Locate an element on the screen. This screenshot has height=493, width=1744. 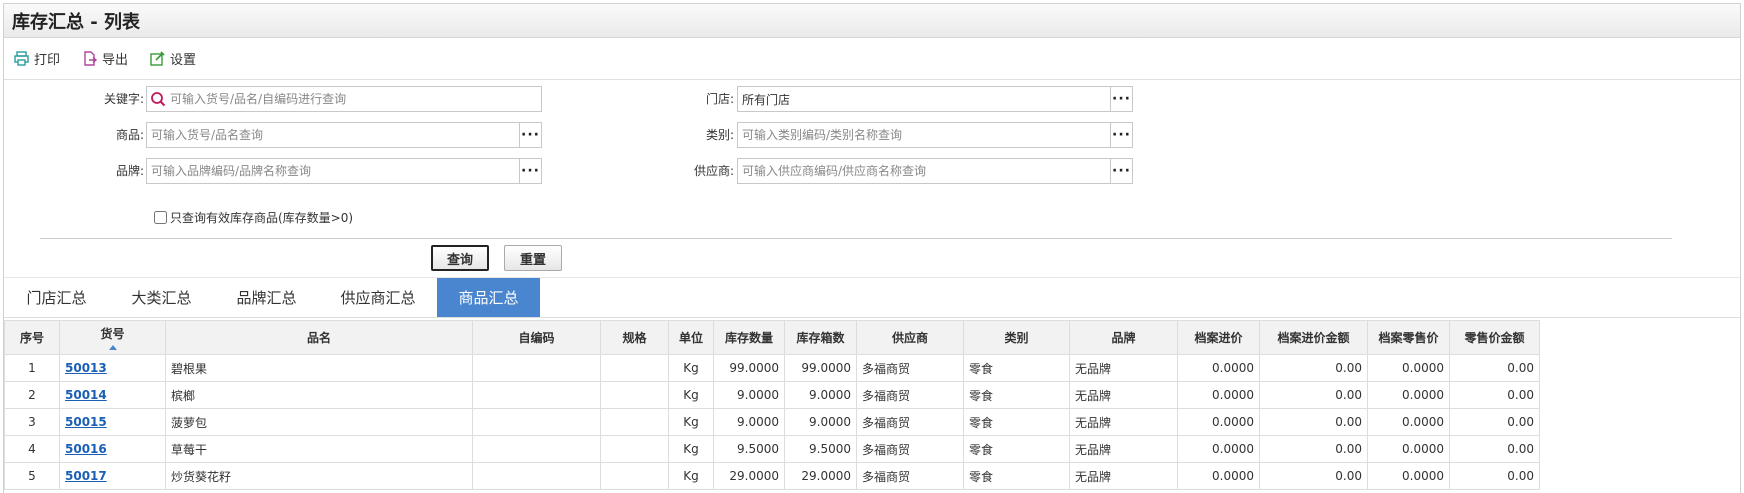
col-header-category: 类别 is located at coordinates (1016, 337).